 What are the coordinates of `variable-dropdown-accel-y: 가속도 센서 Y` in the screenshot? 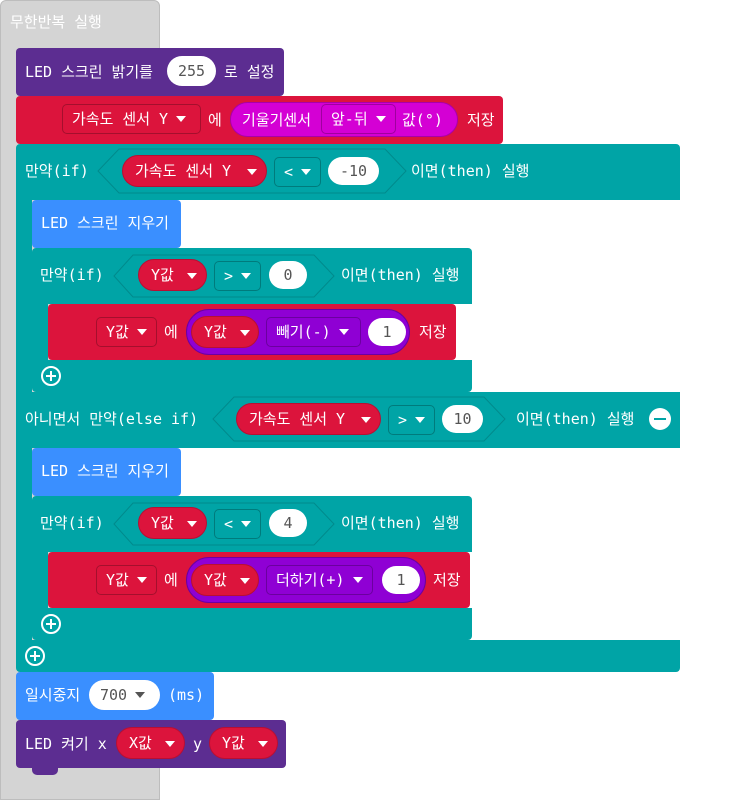 It's located at (131, 119).